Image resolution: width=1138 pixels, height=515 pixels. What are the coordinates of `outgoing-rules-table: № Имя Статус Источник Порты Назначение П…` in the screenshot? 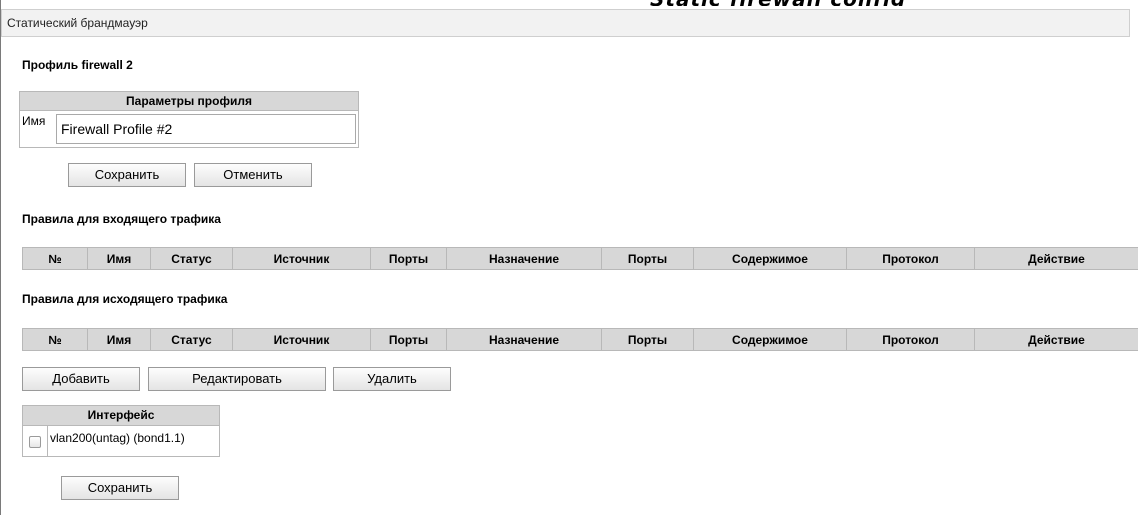 It's located at (580, 339).